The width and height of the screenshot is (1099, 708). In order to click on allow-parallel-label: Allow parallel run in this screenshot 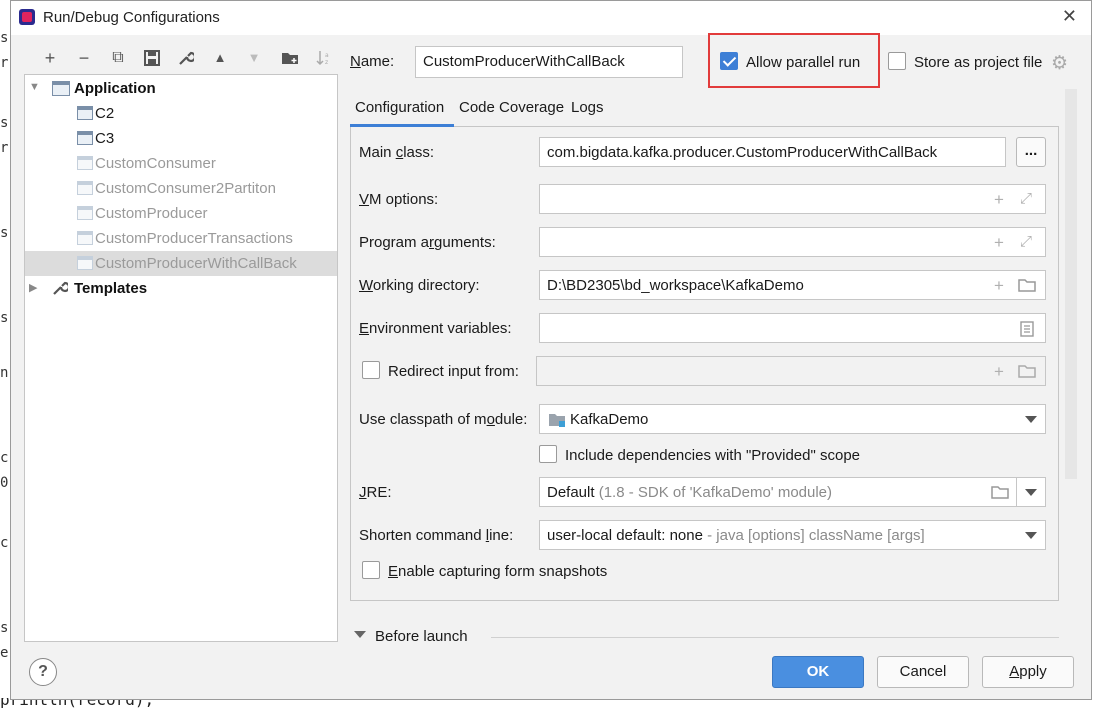, I will do `click(803, 62)`.